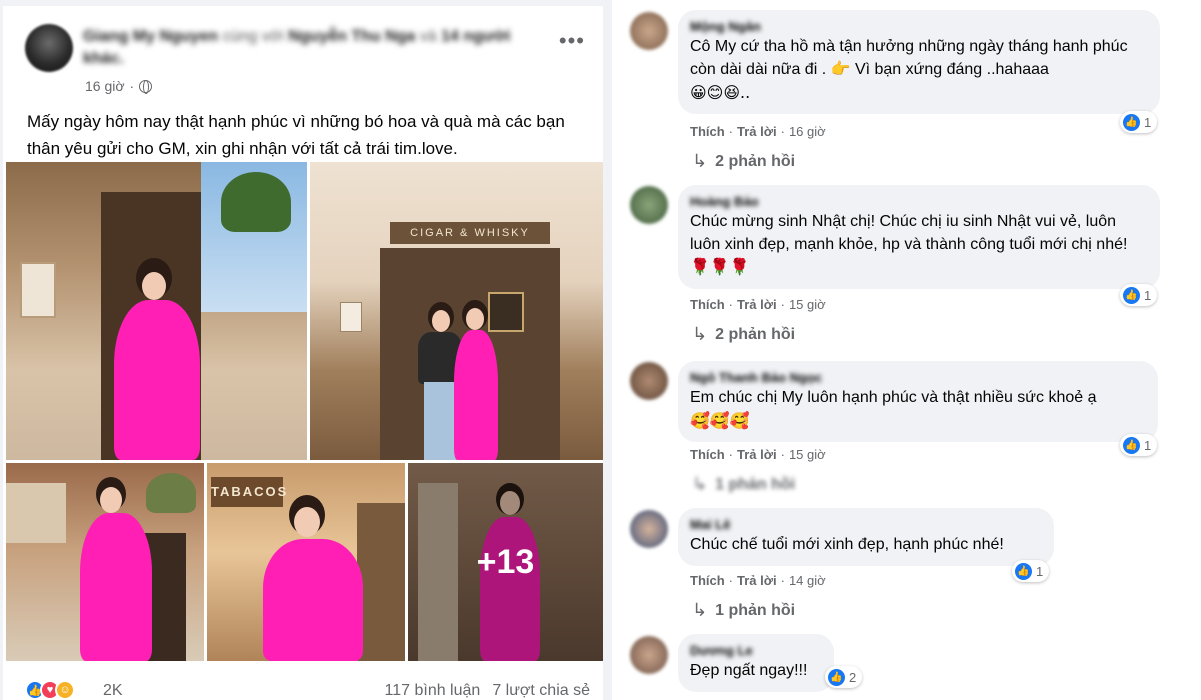 This screenshot has height=700, width=1201. I want to click on commenter-name: Mộng Ngân, so click(919, 26).